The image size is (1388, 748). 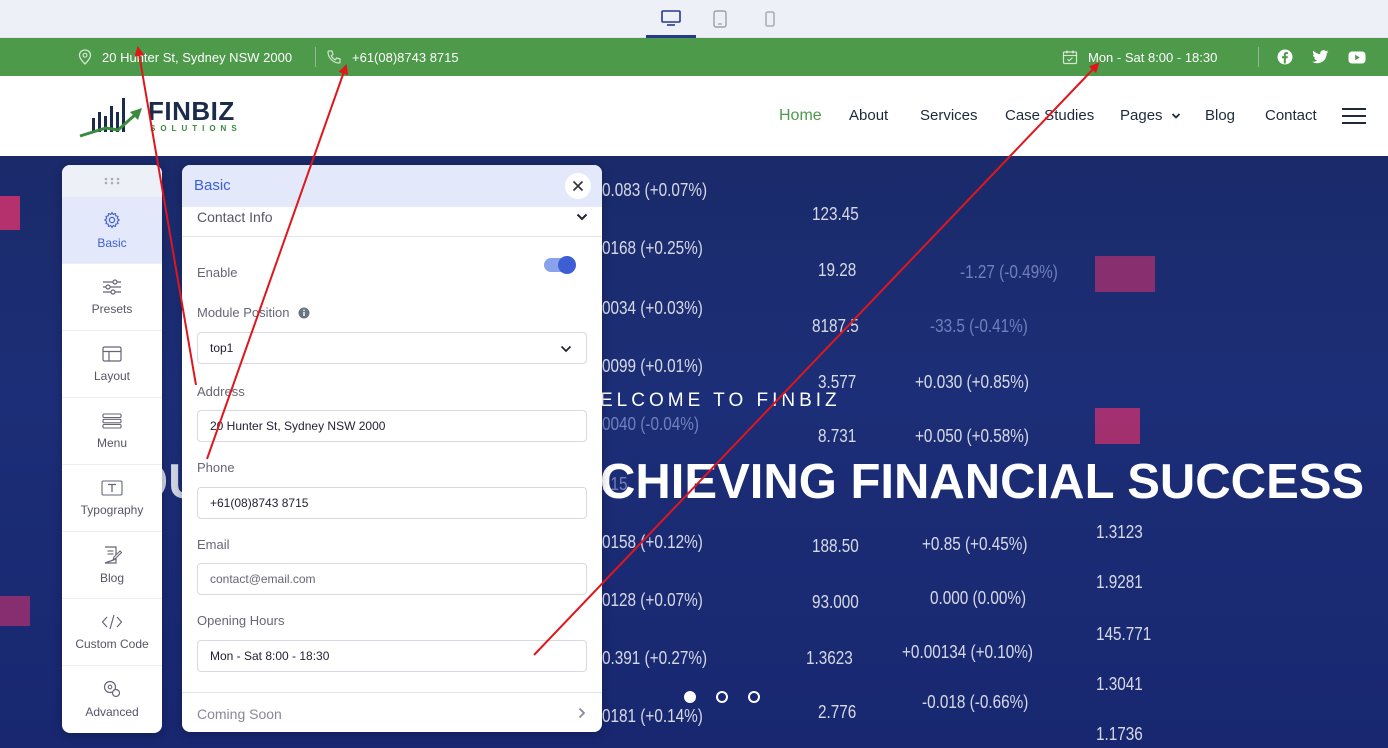 I want to click on grip-dots-icon, so click(x=112, y=181).